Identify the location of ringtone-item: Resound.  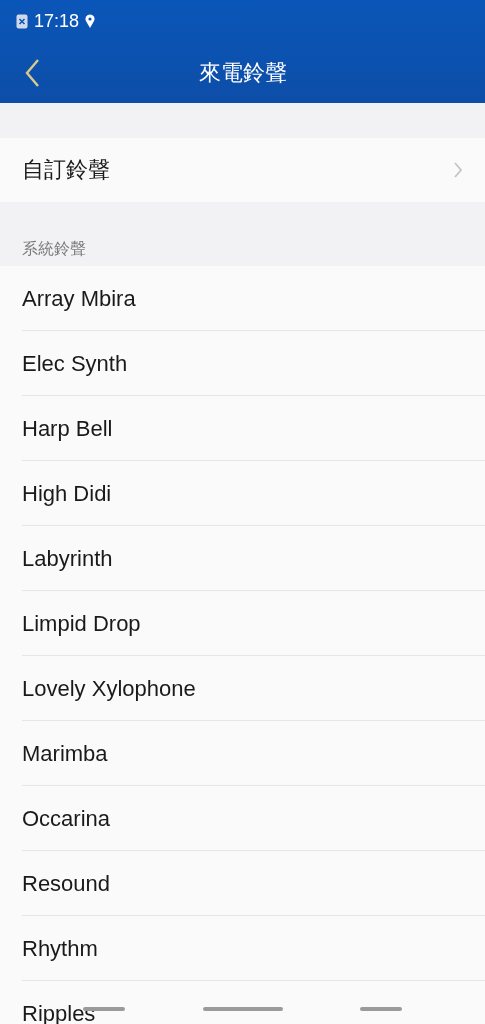
(242, 883).